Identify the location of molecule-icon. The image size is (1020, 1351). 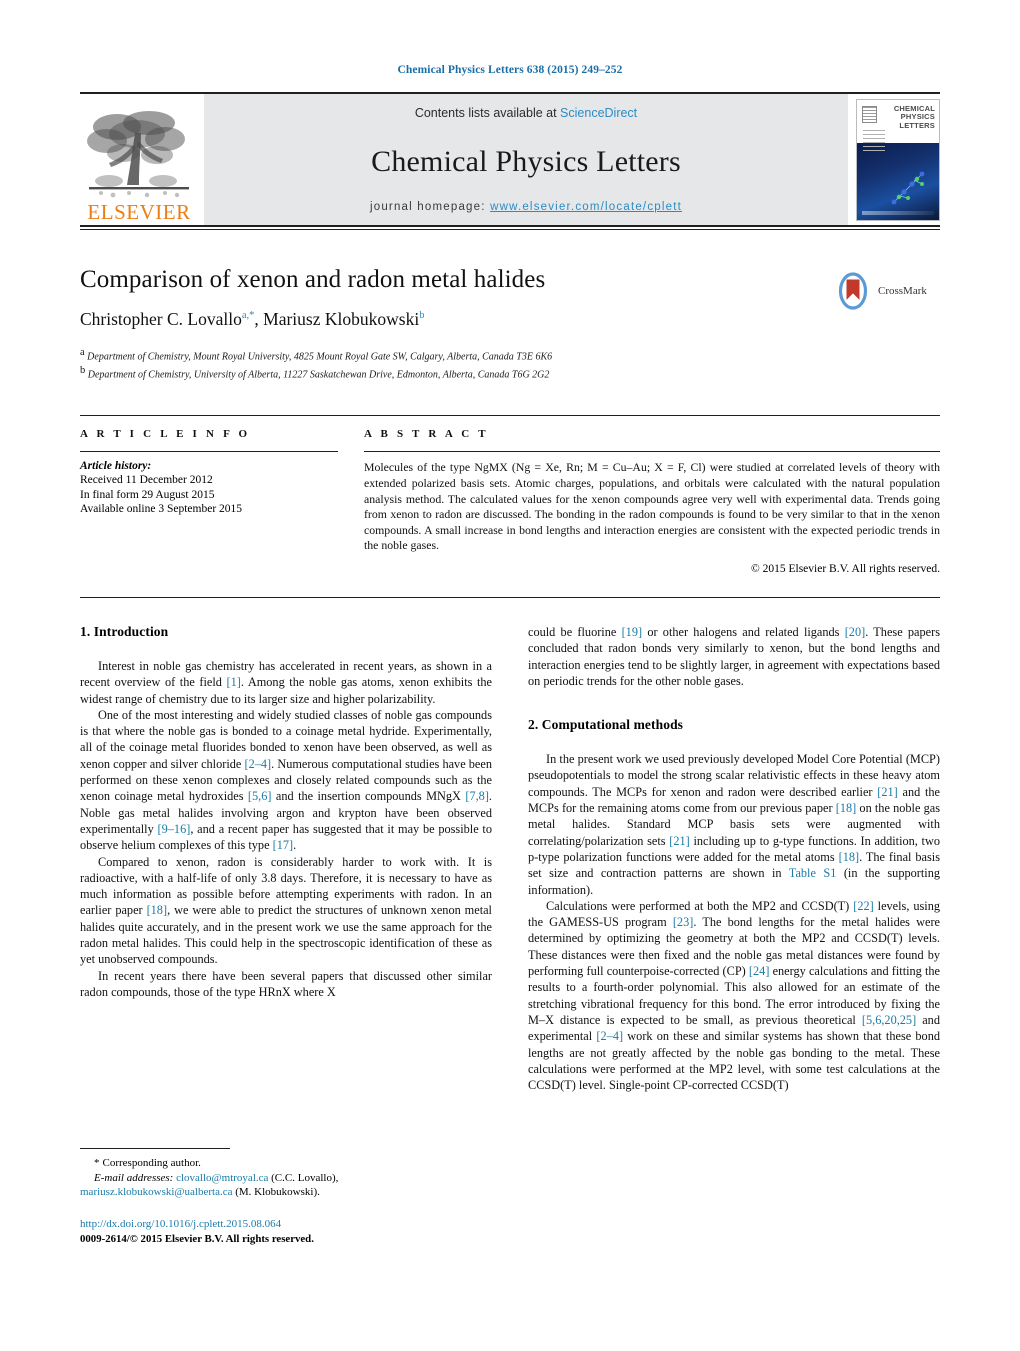
(908, 188).